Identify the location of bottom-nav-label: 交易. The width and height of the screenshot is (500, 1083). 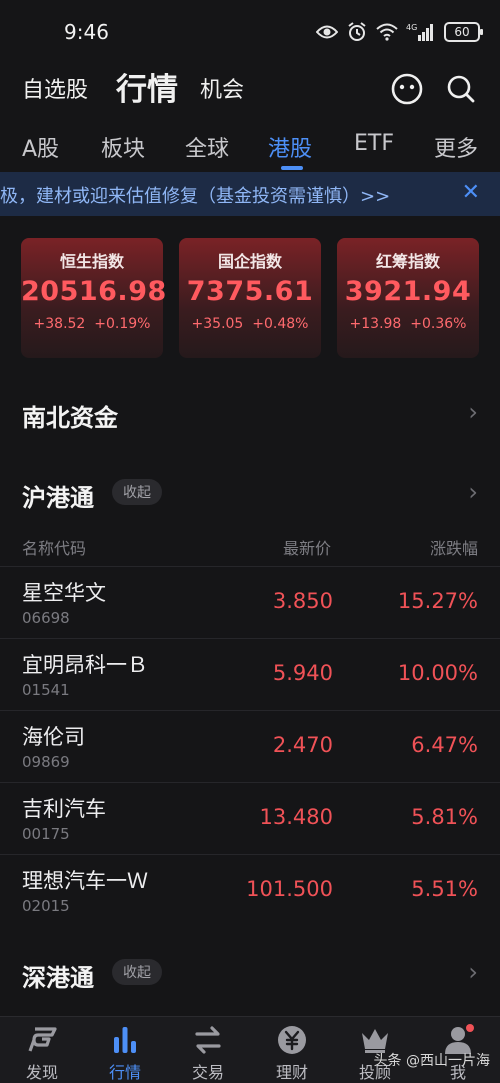
(207, 1072).